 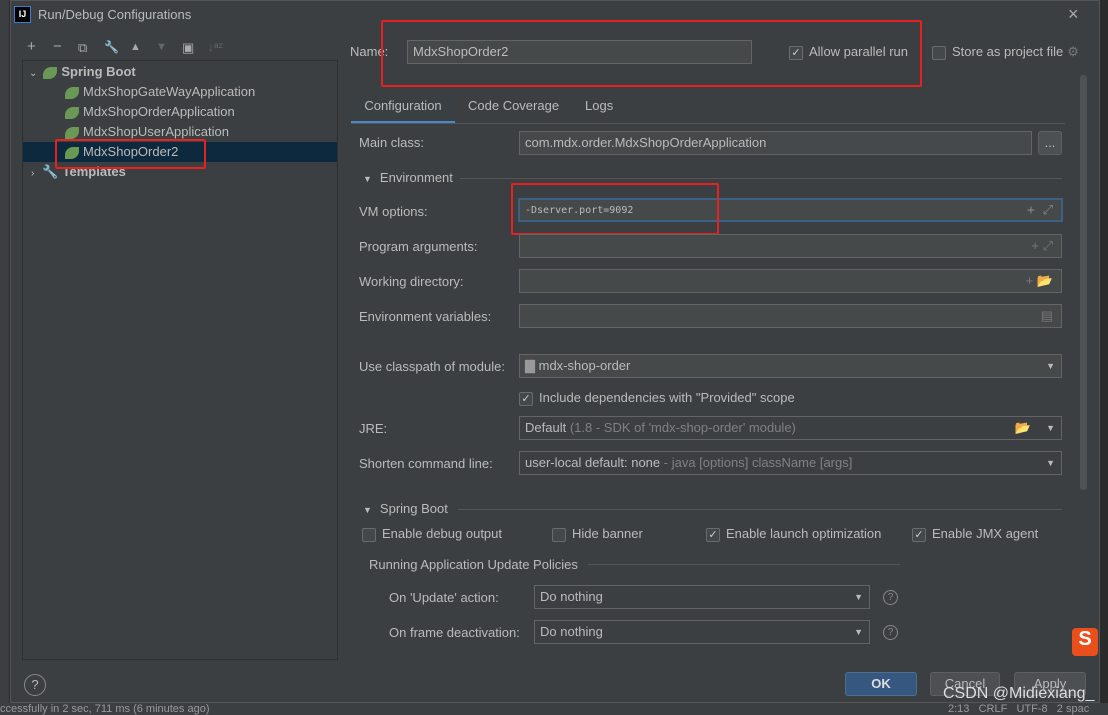 What do you see at coordinates (408, 177) in the screenshot?
I see `environment-section: ▼ Environment` at bounding box center [408, 177].